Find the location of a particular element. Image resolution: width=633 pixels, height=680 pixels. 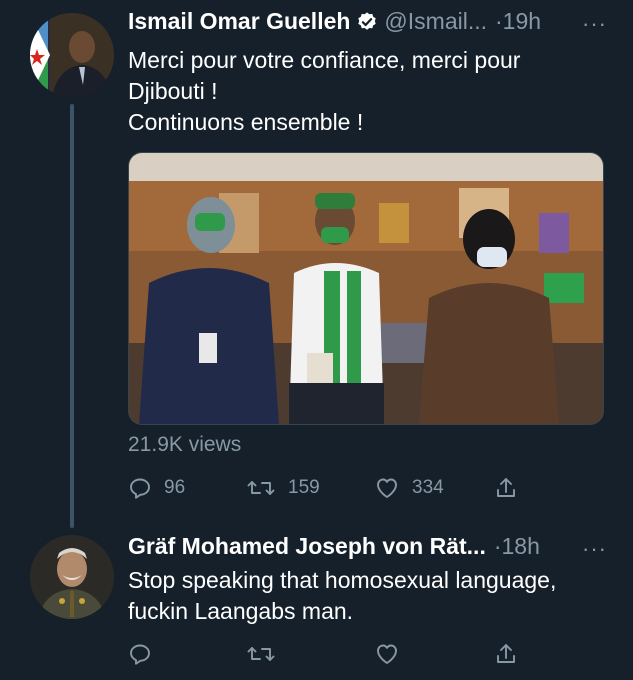

like-button is located at coordinates (434, 654).